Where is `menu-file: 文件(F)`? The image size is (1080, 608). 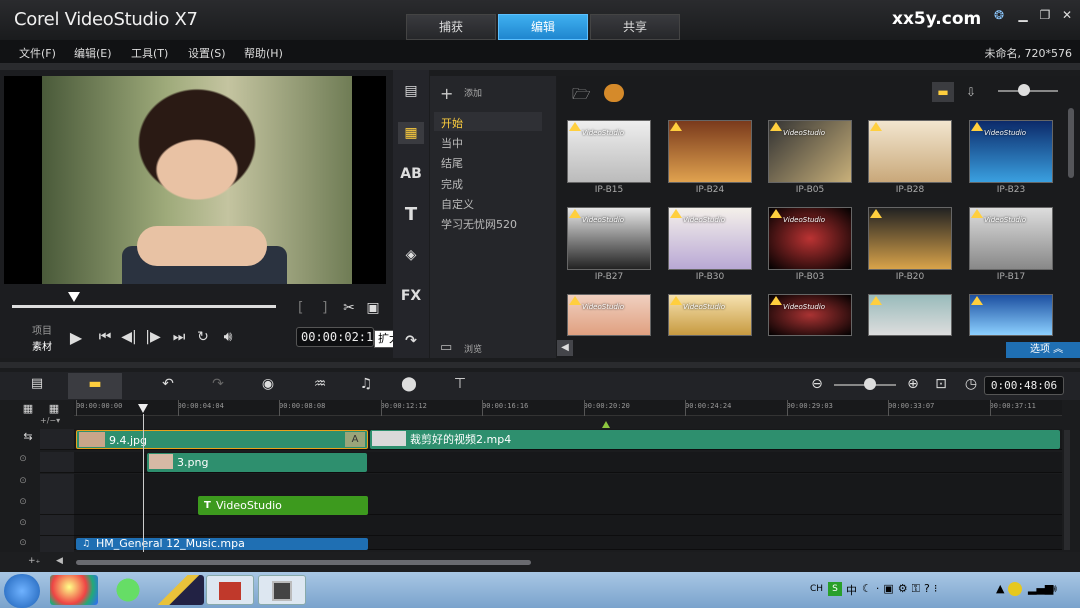 menu-file: 文件(F) is located at coordinates (37, 53).